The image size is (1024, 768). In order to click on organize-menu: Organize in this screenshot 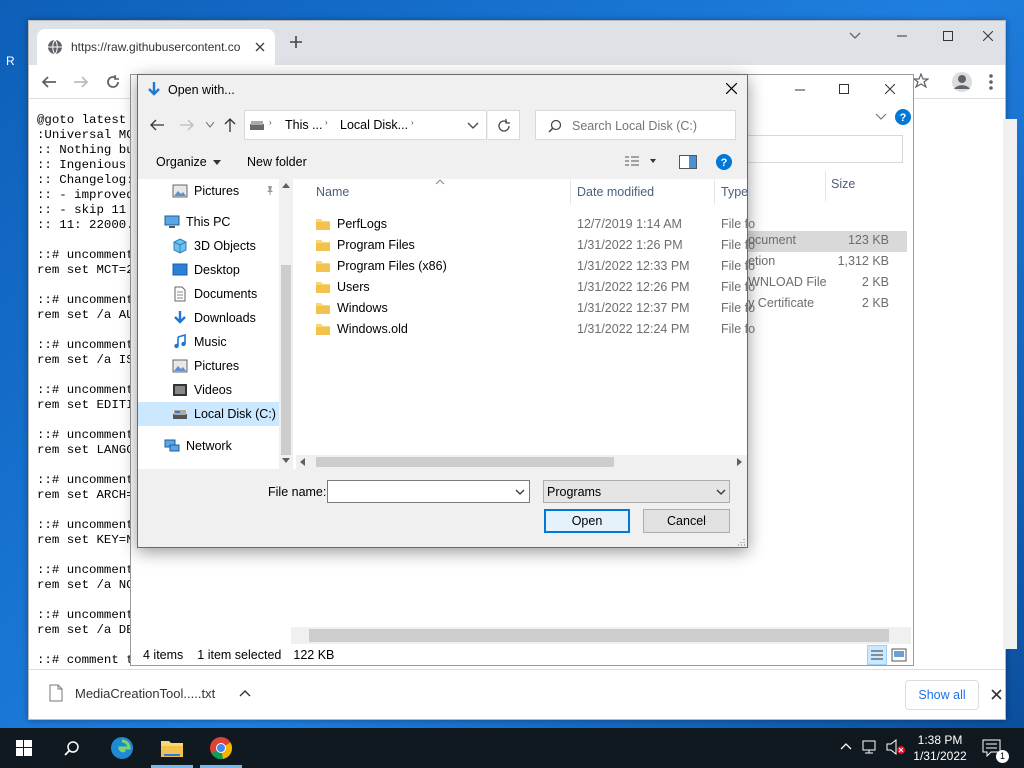, I will do `click(188, 162)`.